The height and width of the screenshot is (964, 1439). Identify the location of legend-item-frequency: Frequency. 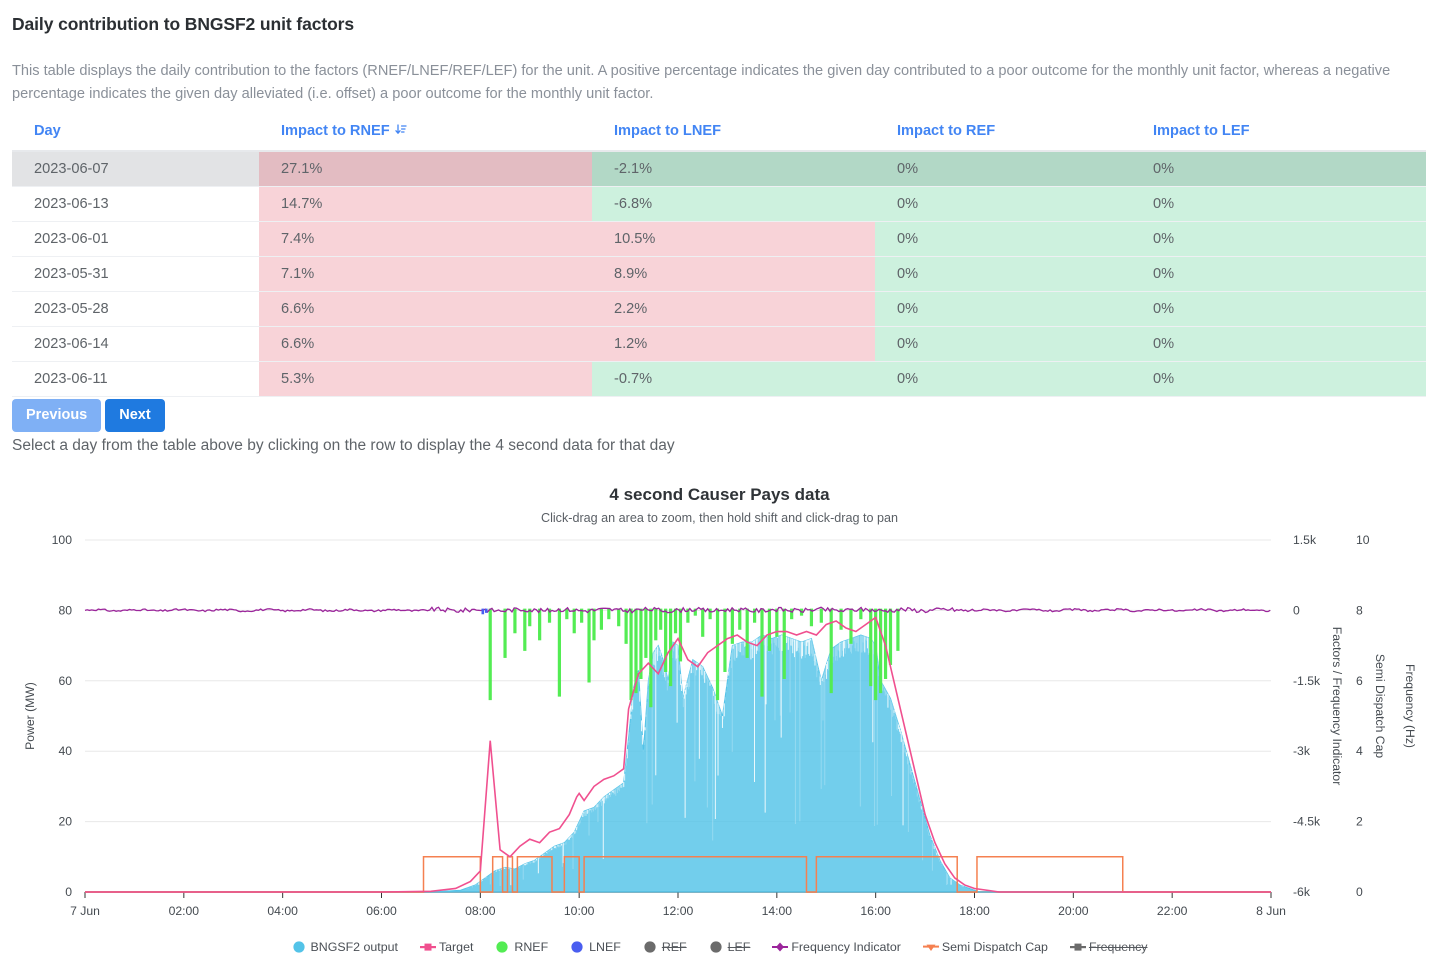
(1108, 947).